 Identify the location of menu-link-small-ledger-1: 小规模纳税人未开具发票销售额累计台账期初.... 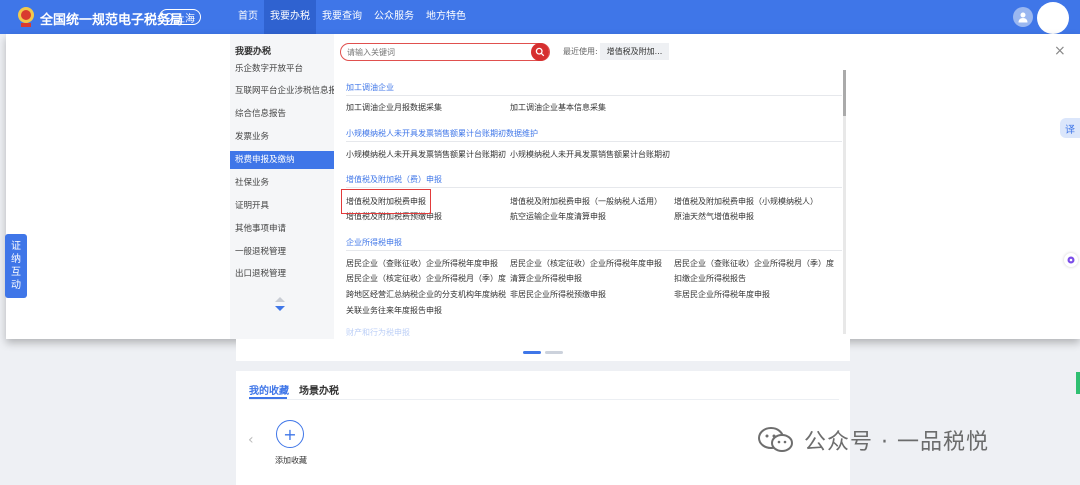
(426, 154).